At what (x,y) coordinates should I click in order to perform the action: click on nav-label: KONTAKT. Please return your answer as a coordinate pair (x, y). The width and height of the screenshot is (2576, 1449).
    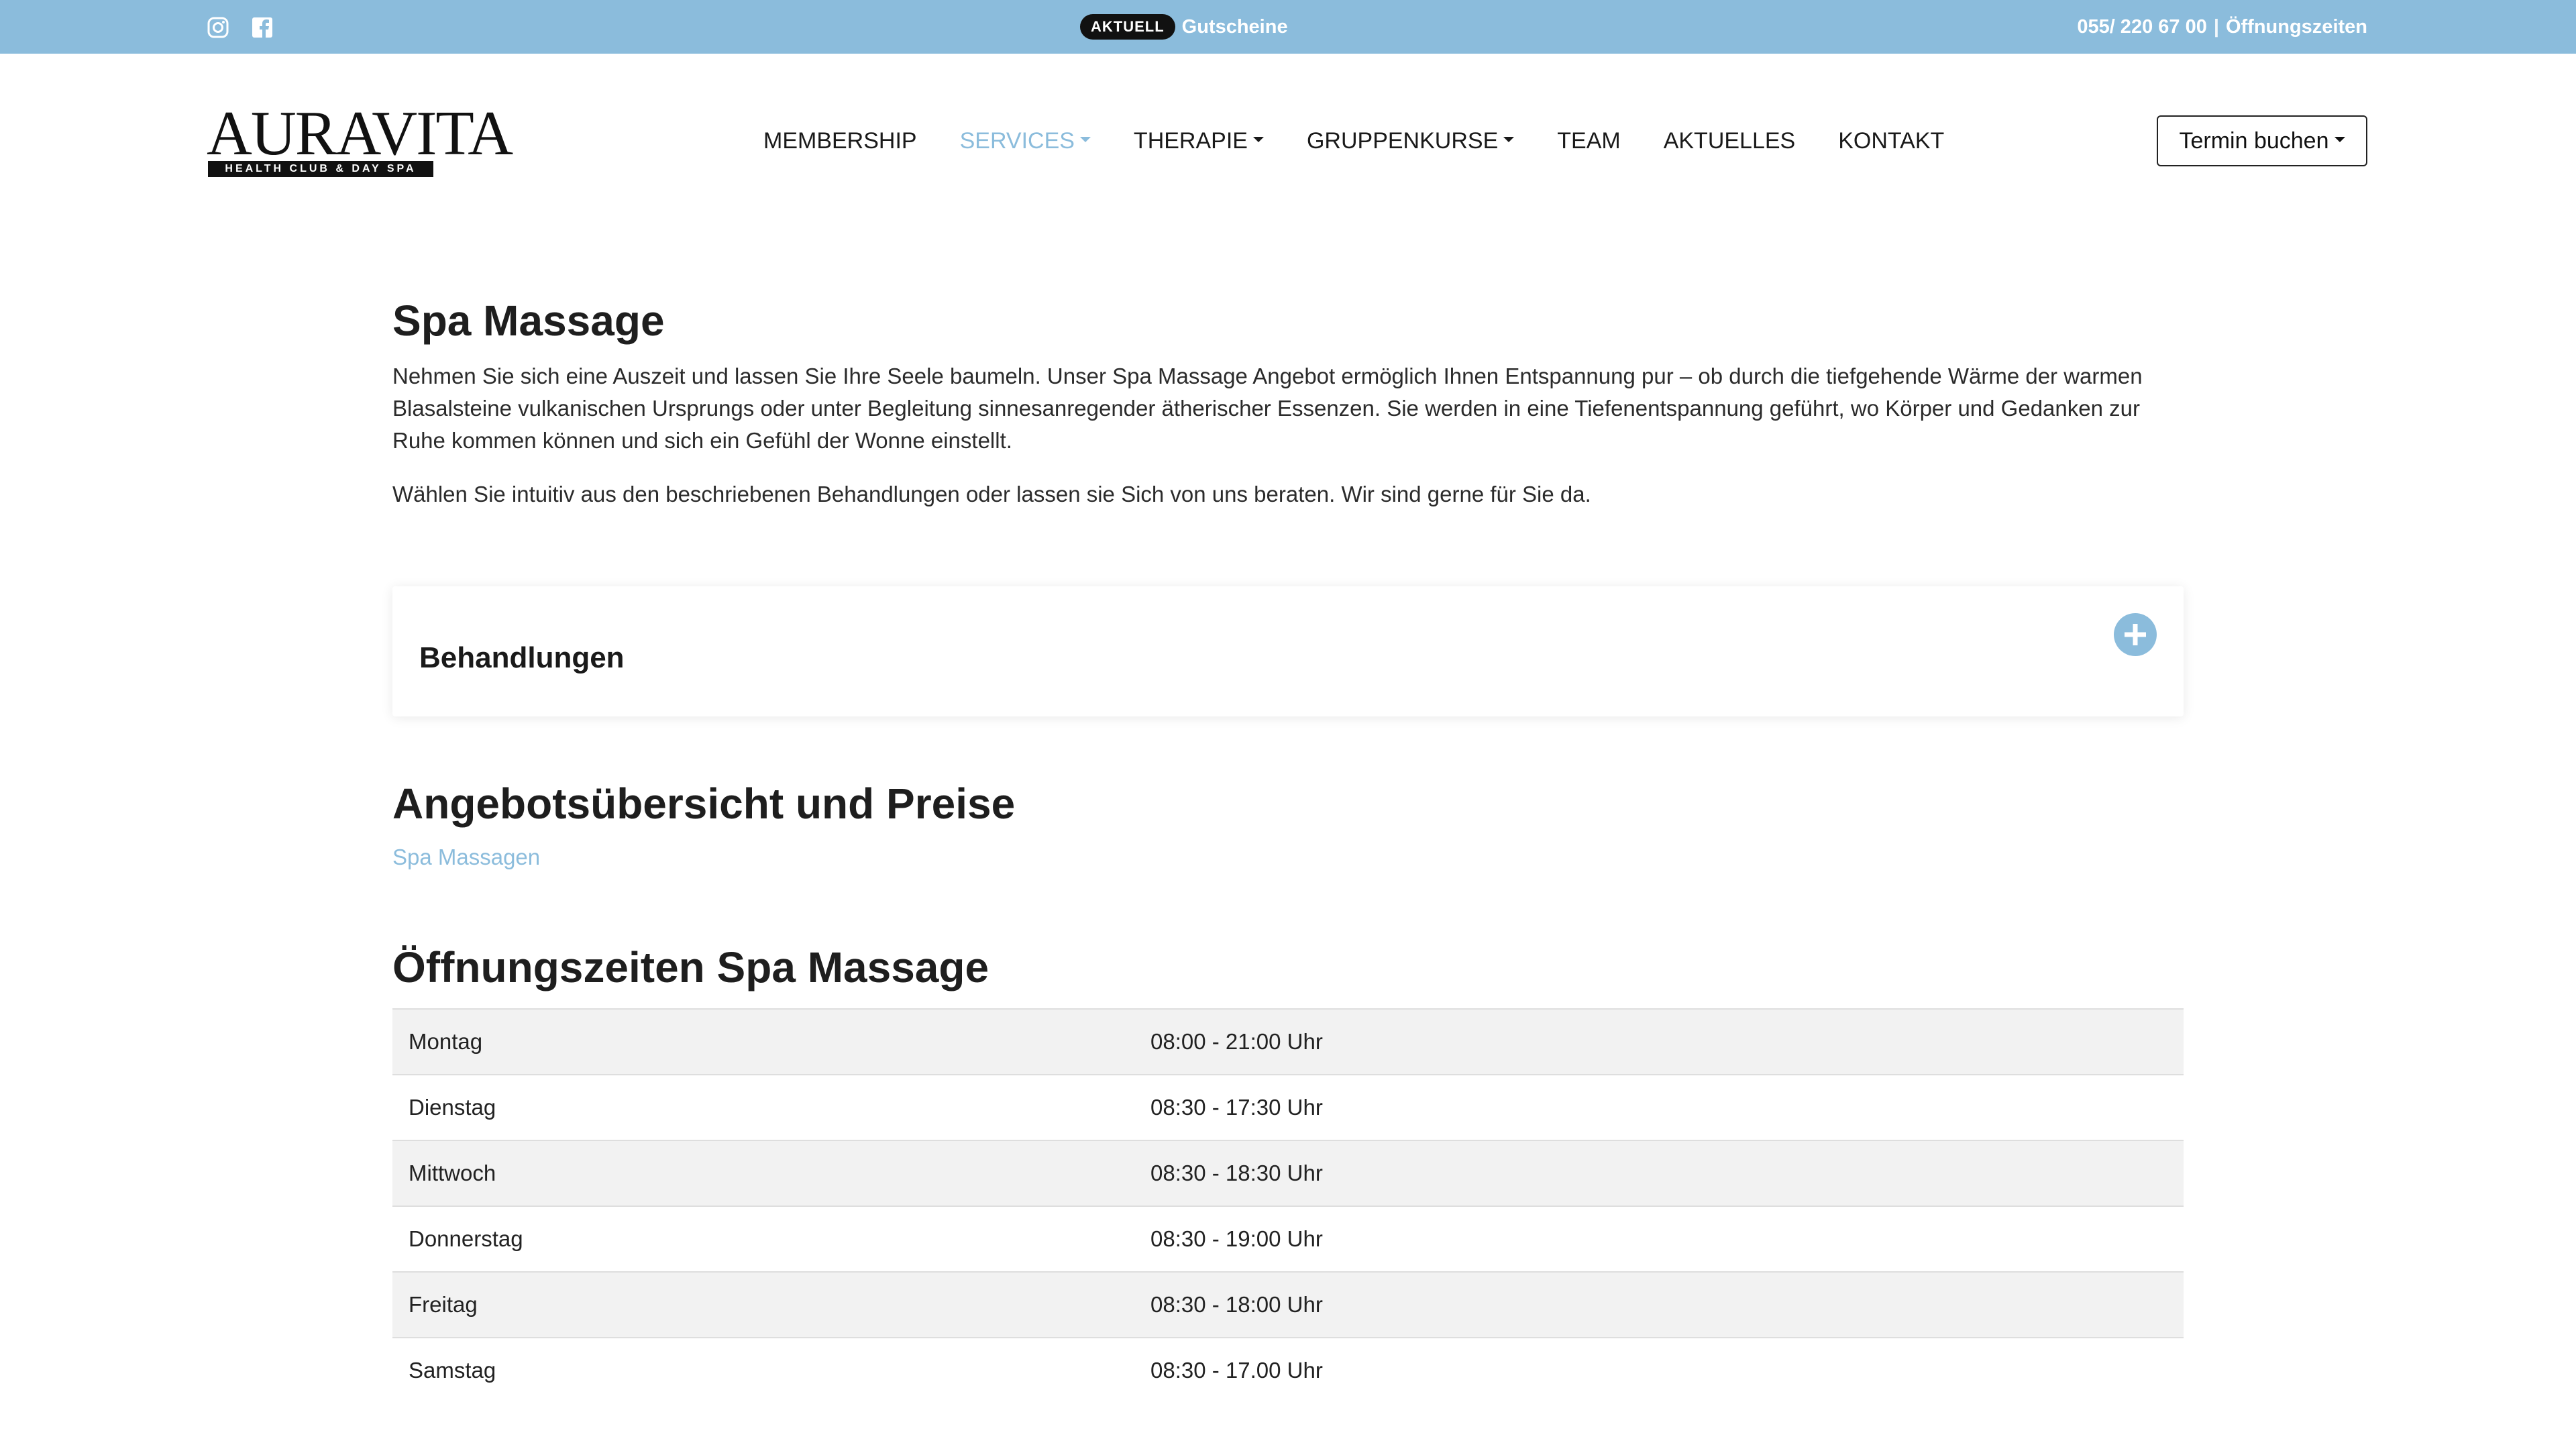
    Looking at the image, I should click on (1891, 140).